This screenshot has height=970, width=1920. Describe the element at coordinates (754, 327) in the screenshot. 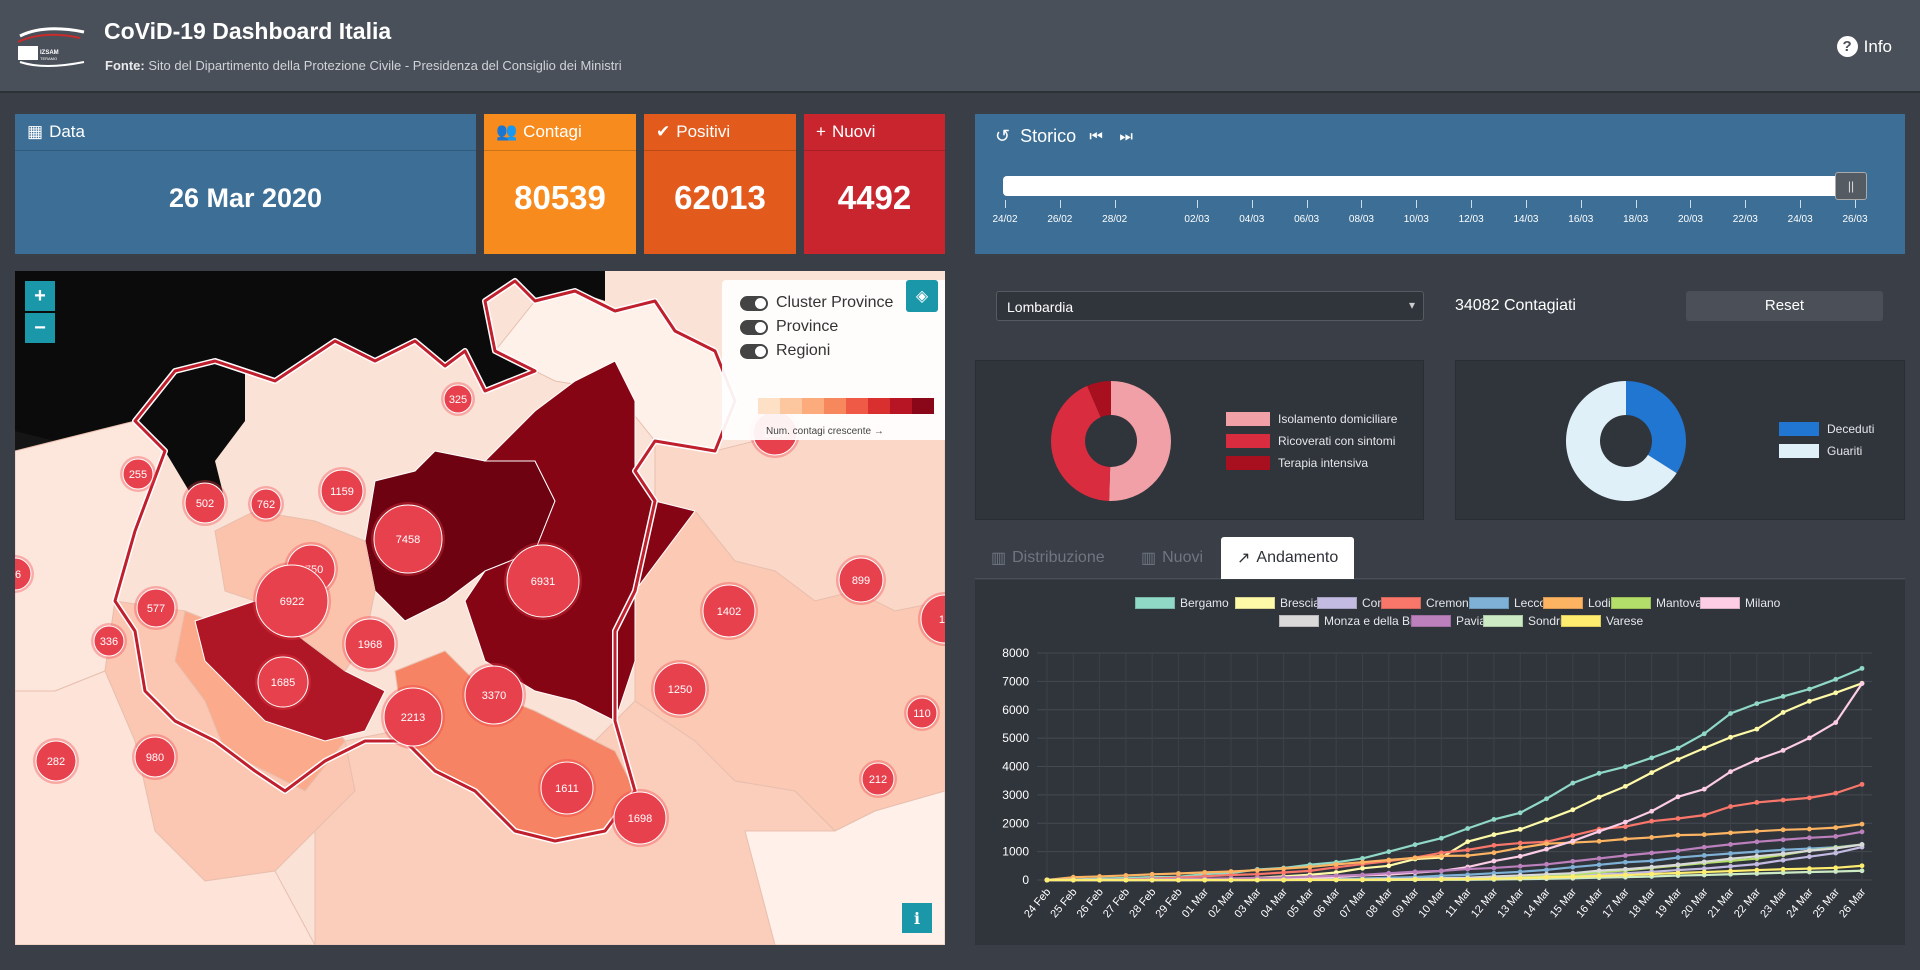

I see `toggle-switch` at that location.